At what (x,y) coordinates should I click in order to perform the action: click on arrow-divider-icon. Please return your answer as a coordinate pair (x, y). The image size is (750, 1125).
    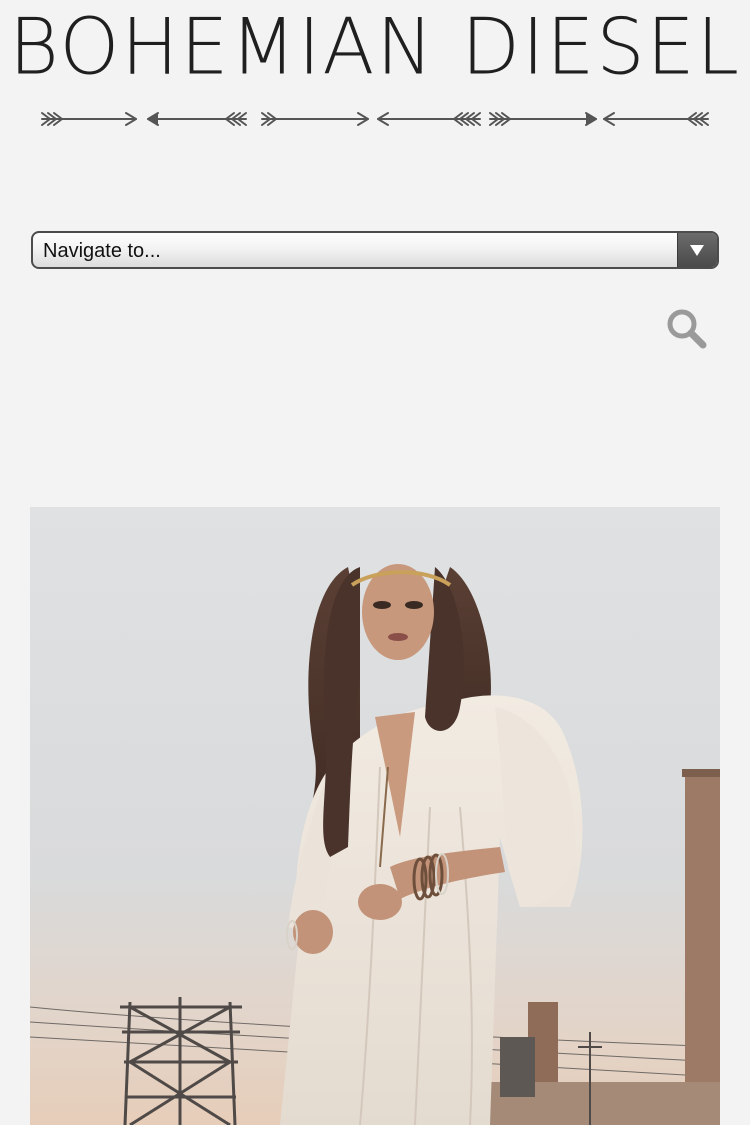
    Looking at the image, I should click on (375, 119).